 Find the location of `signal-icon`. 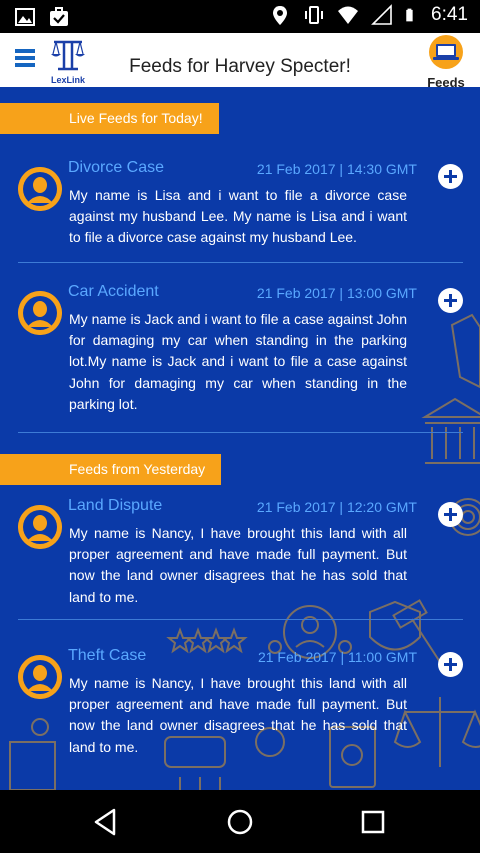

signal-icon is located at coordinates (381, 14).